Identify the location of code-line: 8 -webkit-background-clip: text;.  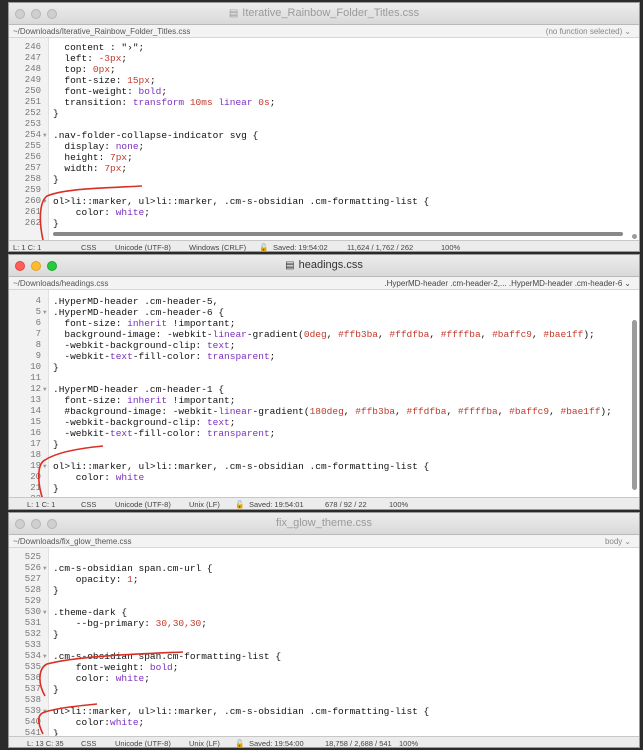
(324, 345).